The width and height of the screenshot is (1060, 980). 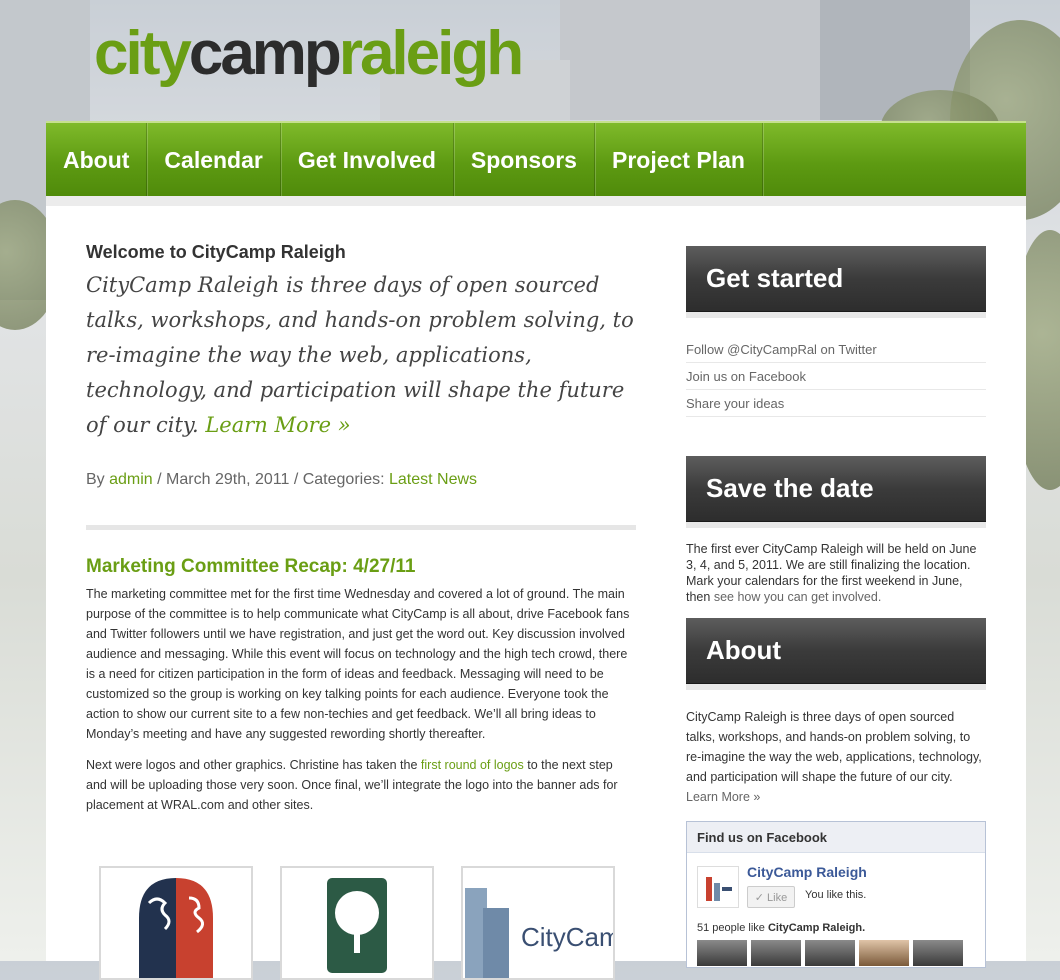 I want to click on logo-thumbnails: CityCamp Raleigh, so click(x=369, y=923).